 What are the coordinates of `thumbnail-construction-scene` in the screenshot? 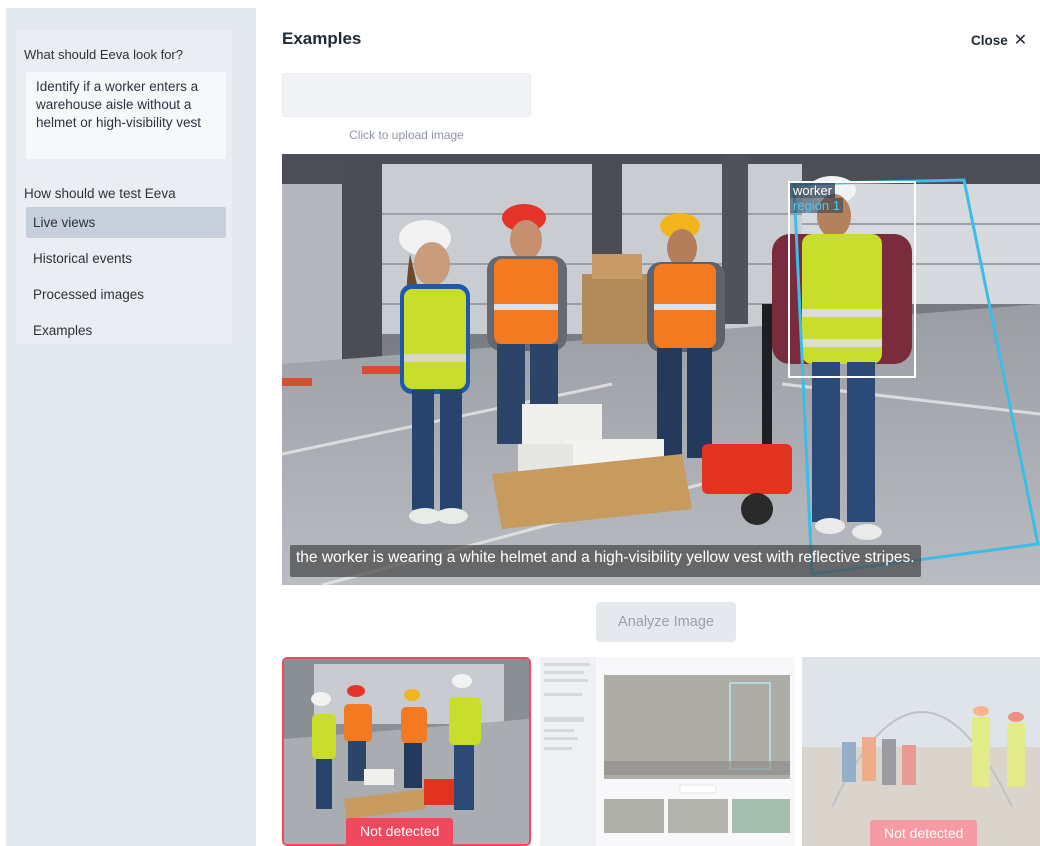 It's located at (921, 751).